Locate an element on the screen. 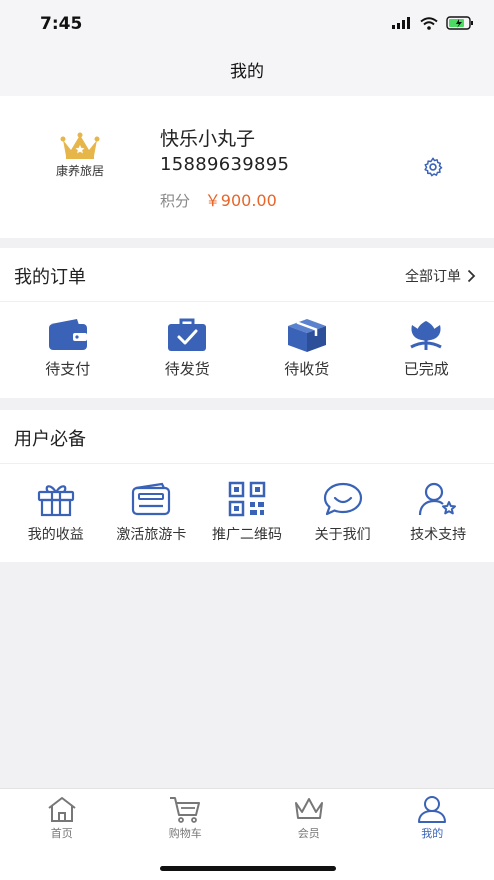 This screenshot has width=494, height=880. nav-bar: 我的 is located at coordinates (247, 72).